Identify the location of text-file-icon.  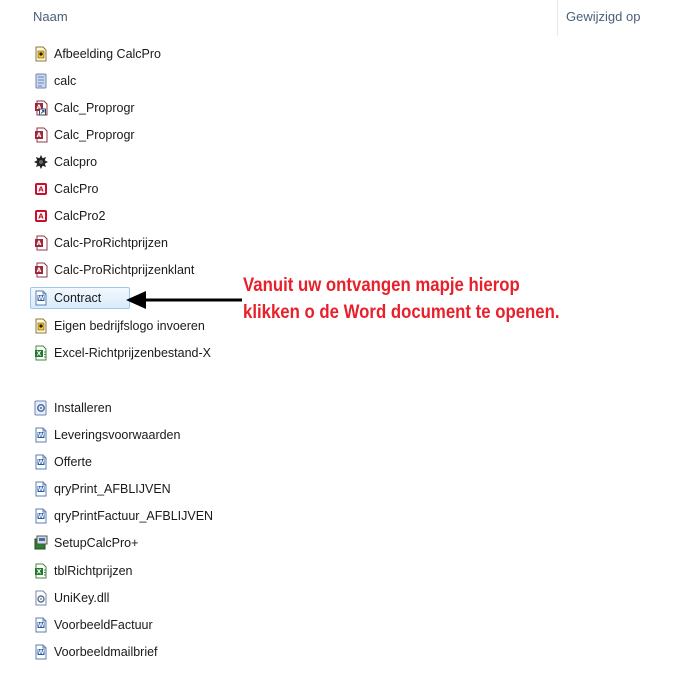
(41, 81).